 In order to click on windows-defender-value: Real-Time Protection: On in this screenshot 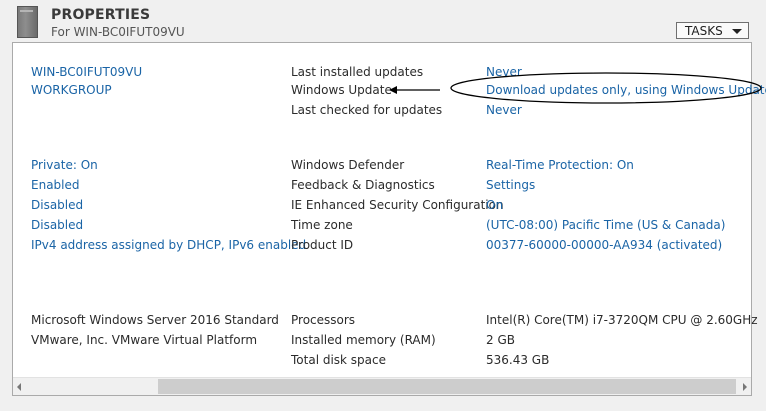, I will do `click(560, 165)`.